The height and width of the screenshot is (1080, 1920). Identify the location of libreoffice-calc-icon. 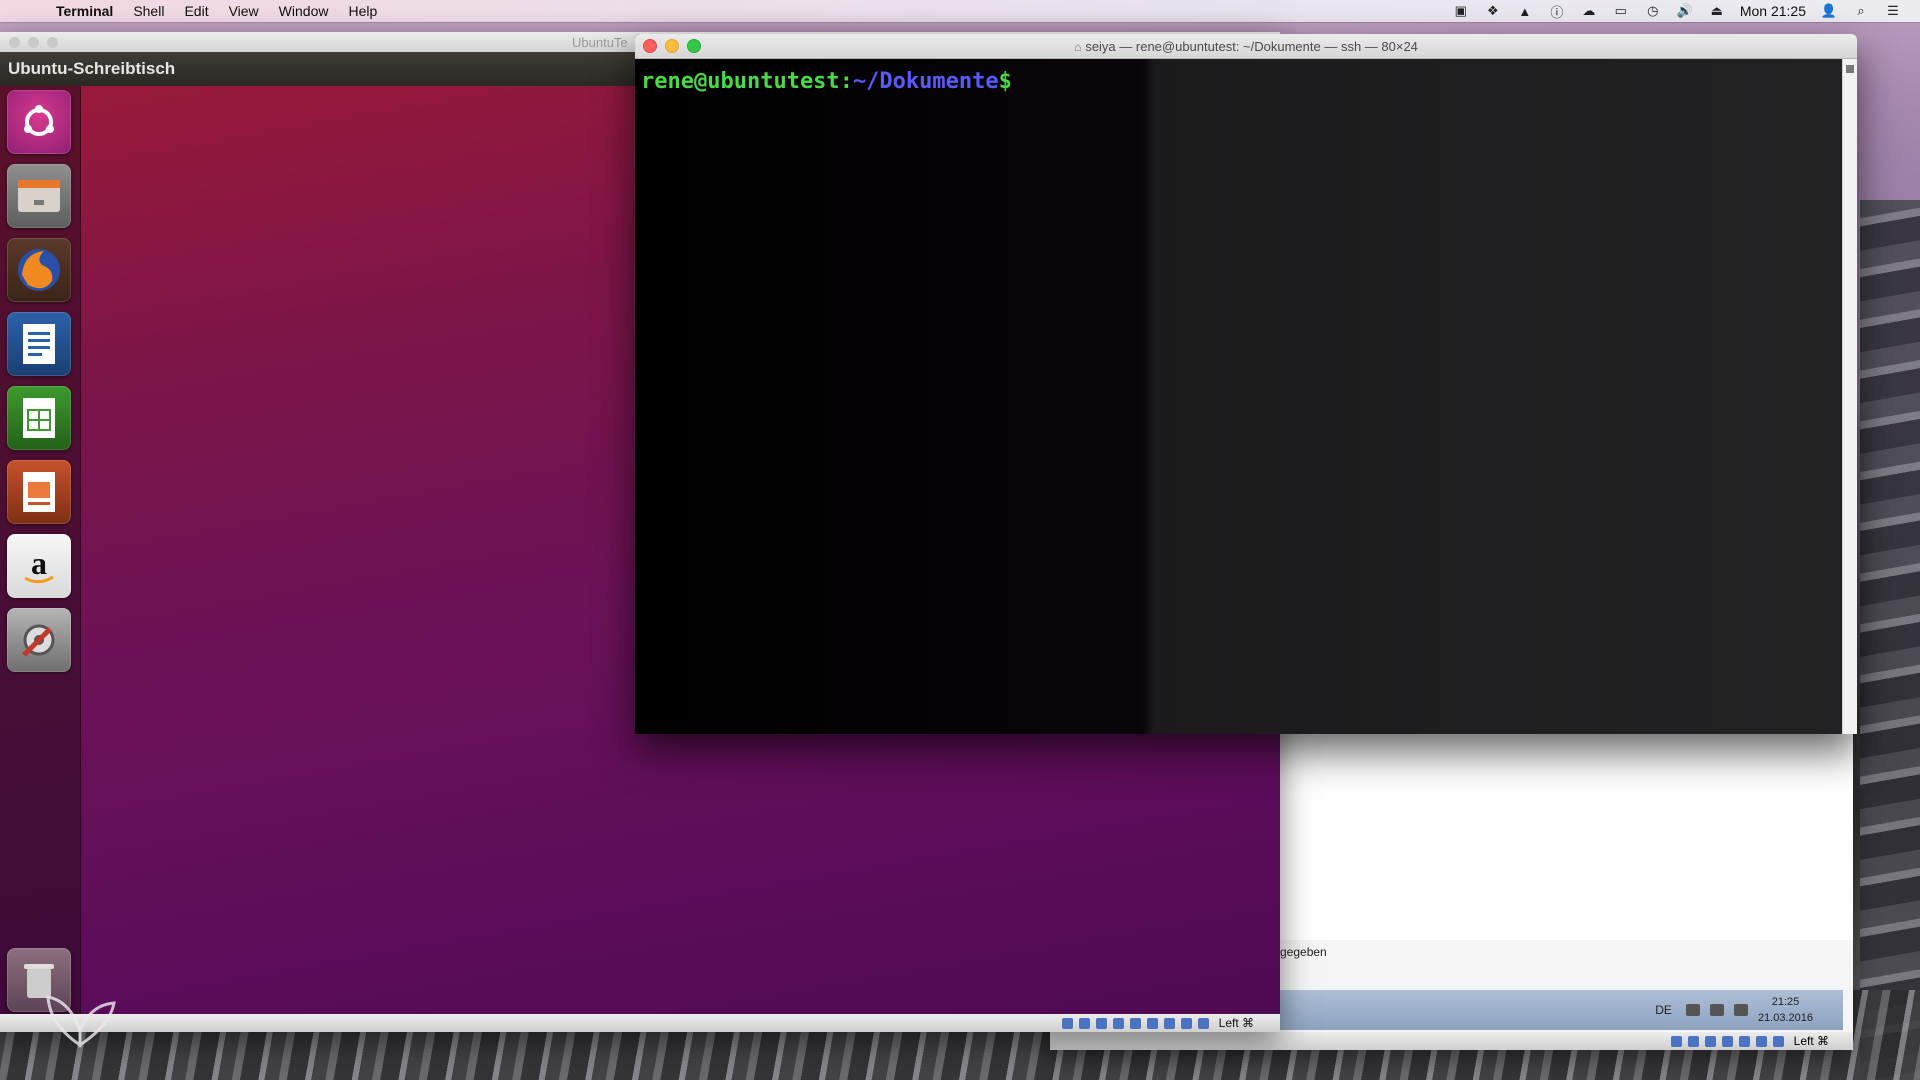
(39, 418).